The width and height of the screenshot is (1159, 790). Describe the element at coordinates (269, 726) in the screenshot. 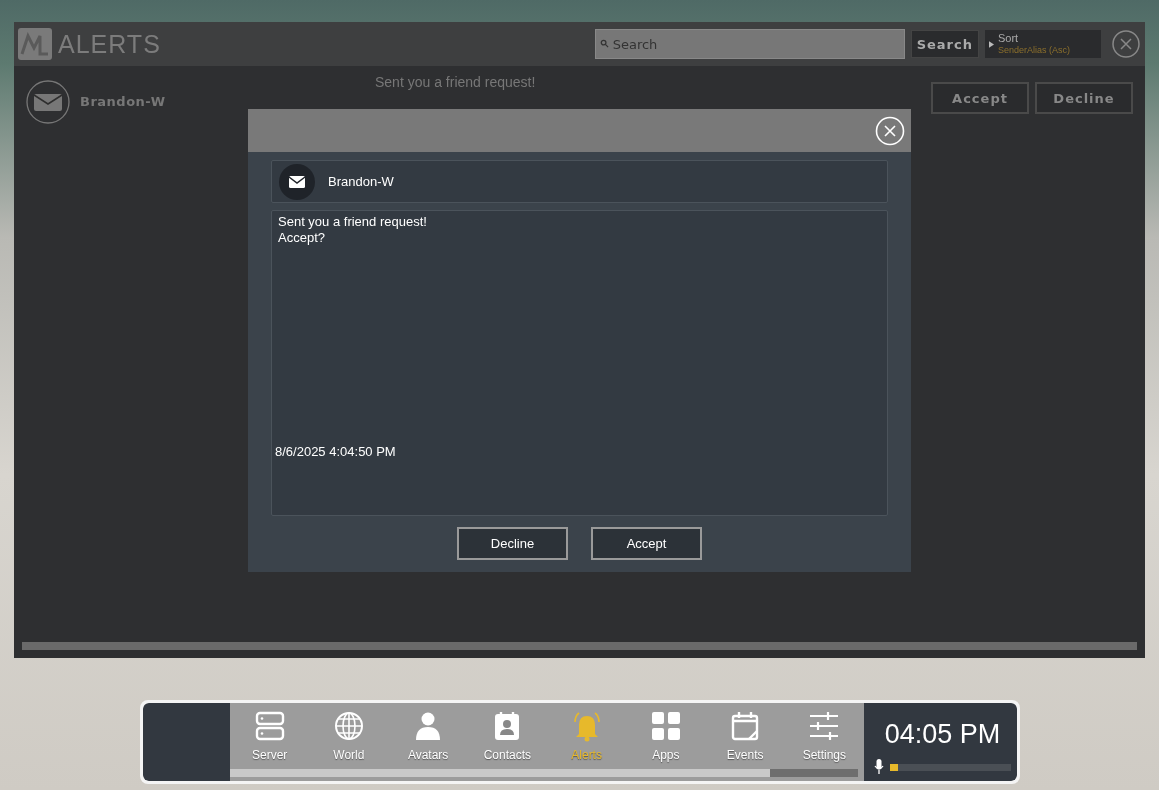

I see `server-icon` at that location.